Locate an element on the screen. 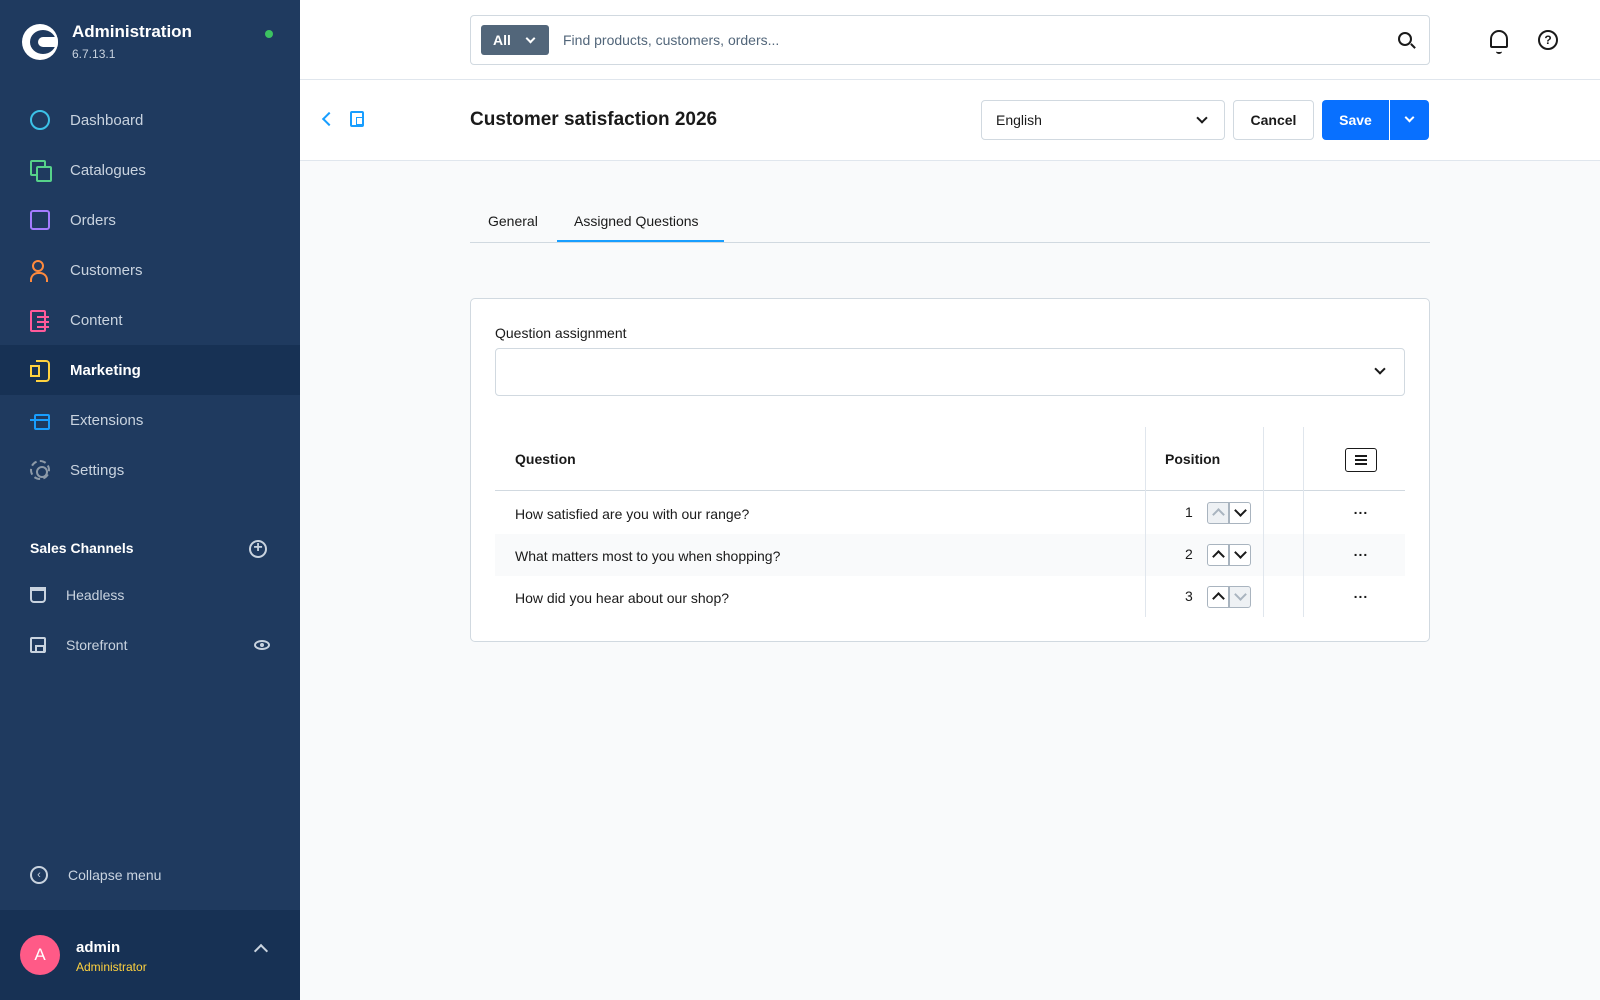  brand-text: Administration 6.7.13.1 is located at coordinates (132, 41).